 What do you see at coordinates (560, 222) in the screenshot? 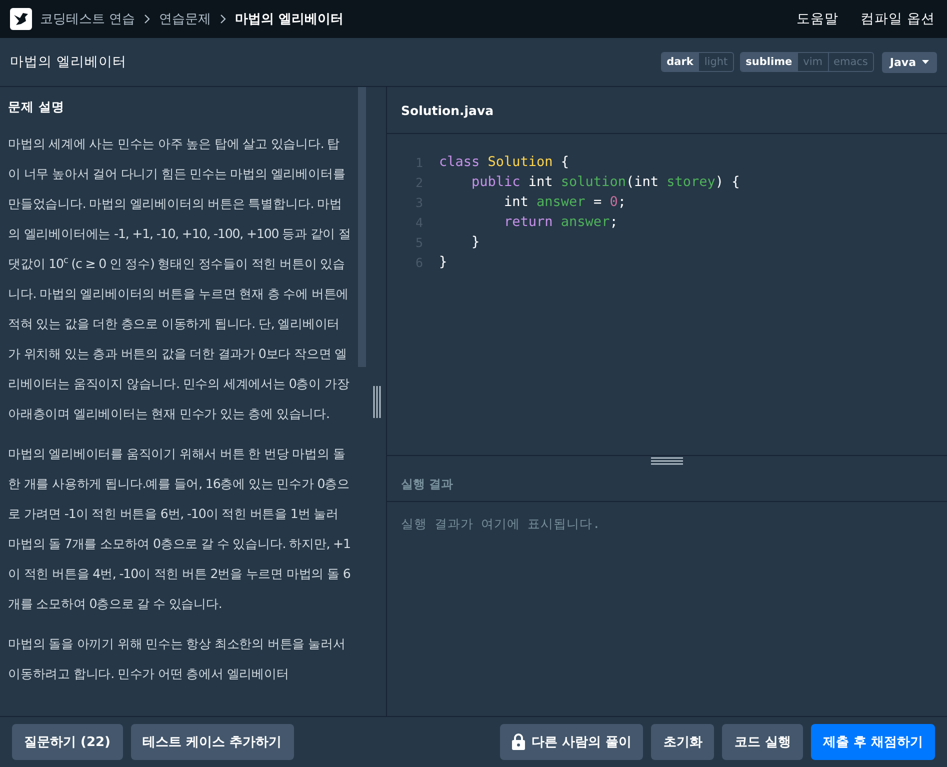
I see `code-line: return answer;` at bounding box center [560, 222].